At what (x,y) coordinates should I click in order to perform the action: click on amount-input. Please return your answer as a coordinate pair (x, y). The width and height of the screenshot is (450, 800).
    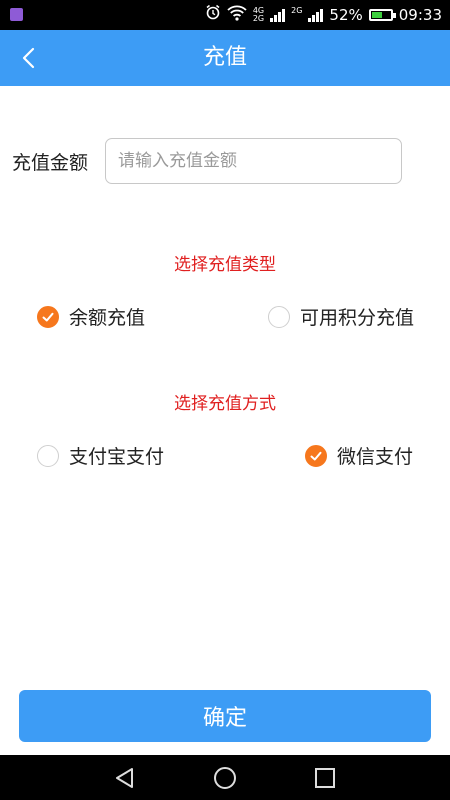
    Looking at the image, I should click on (253, 161).